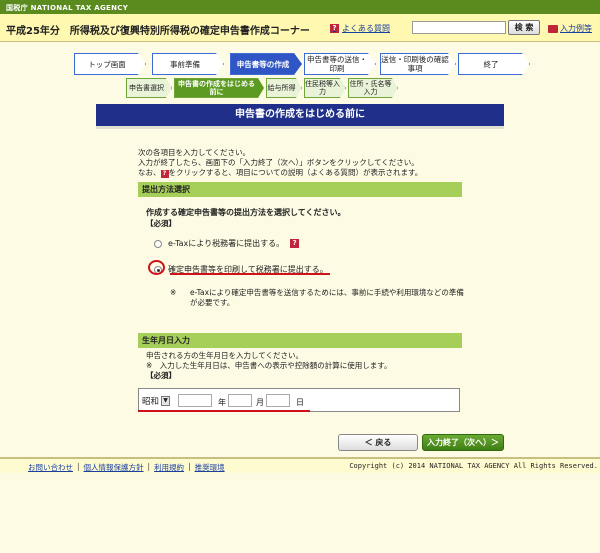 Image resolution: width=600 pixels, height=553 pixels. Describe the element at coordinates (494, 64) in the screenshot. I see `step-end: 終了` at that location.